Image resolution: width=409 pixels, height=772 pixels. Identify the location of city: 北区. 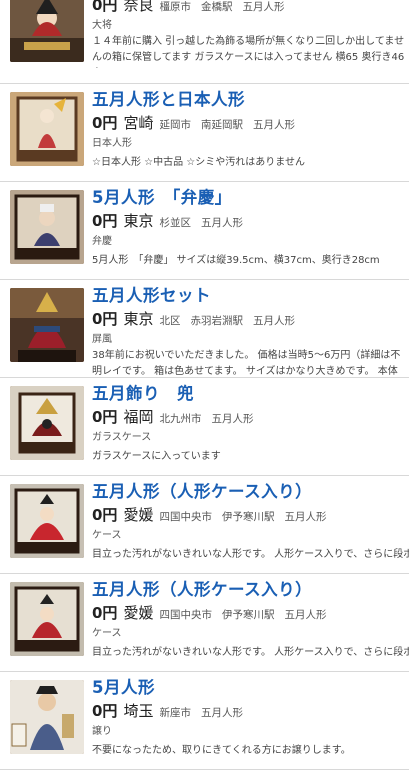
(170, 321).